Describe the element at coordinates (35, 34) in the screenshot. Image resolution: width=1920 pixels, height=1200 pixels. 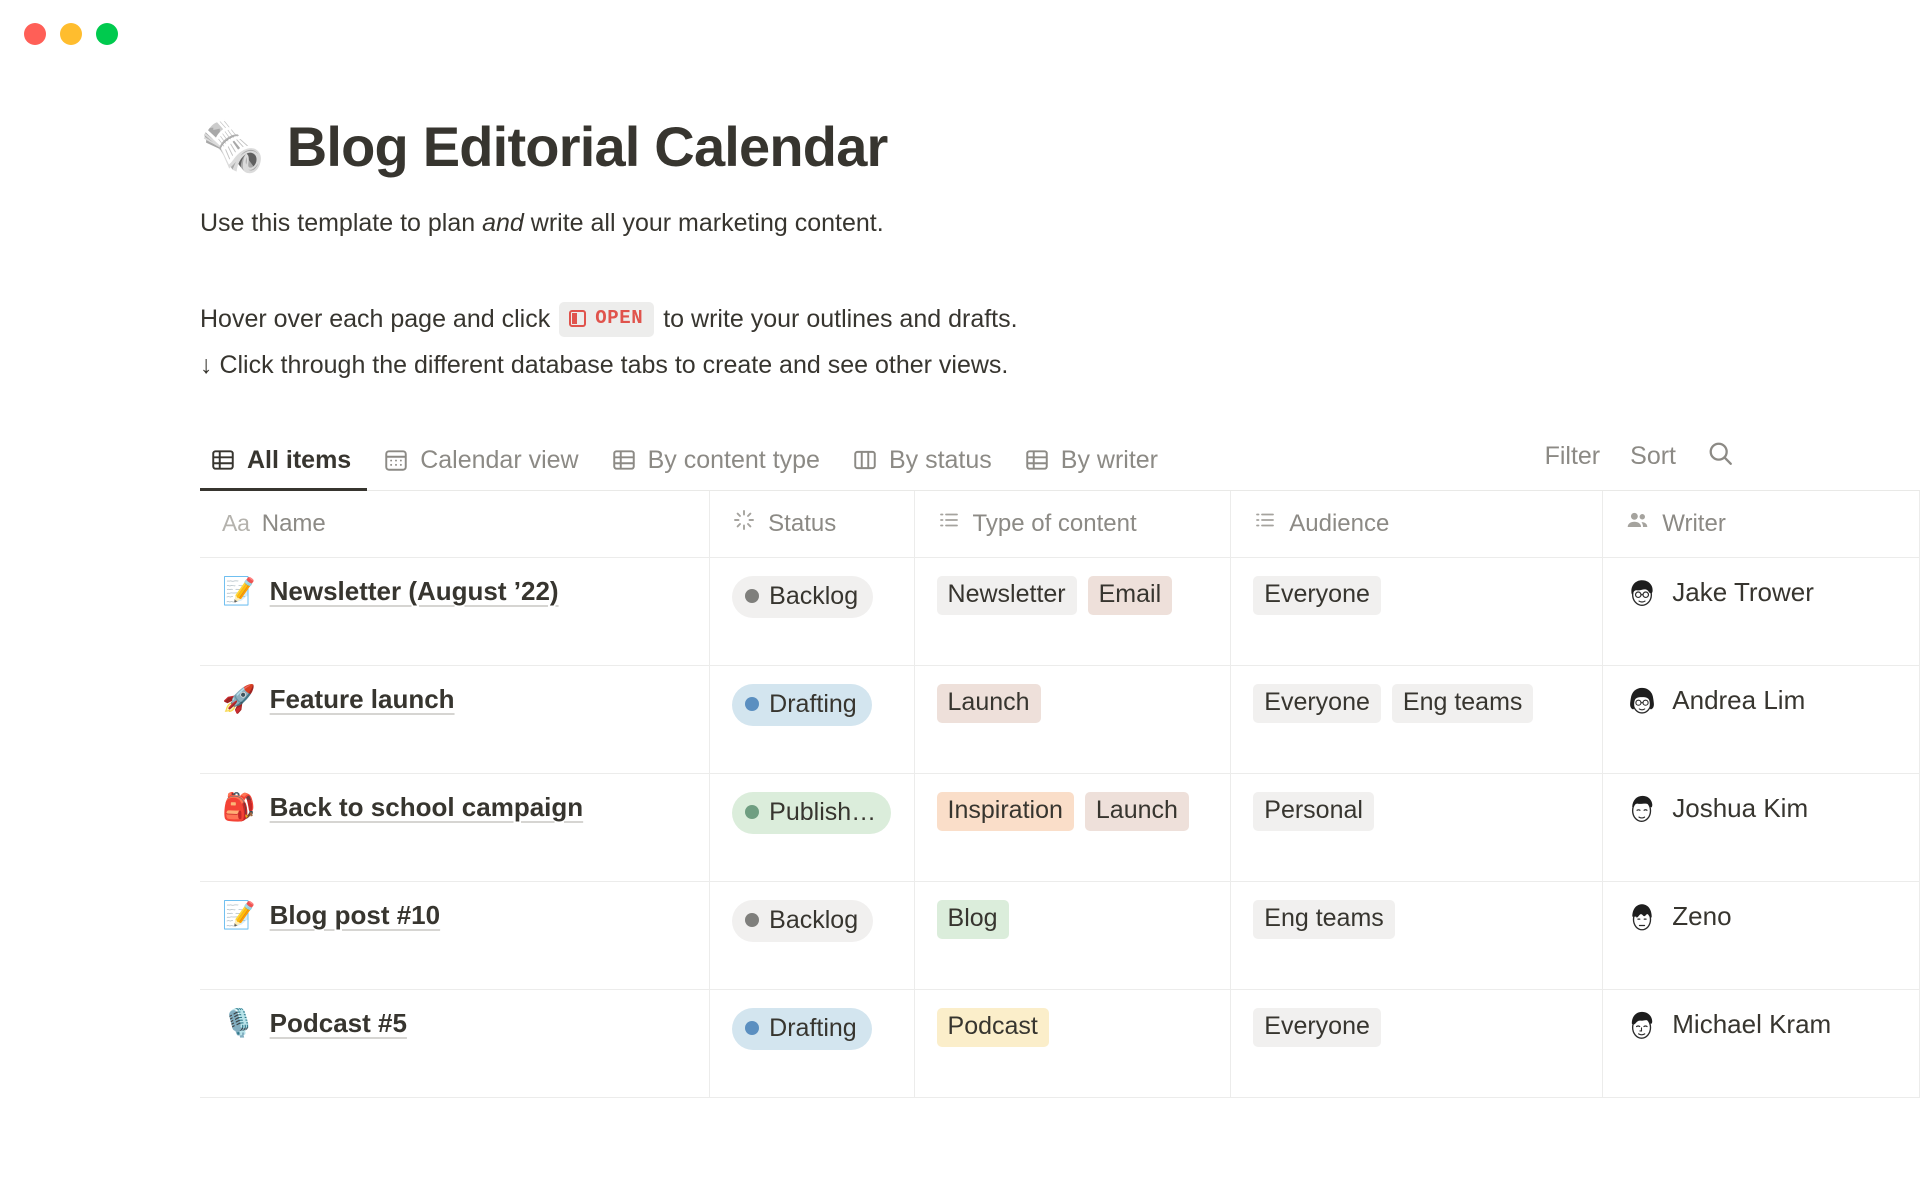
I see `window-close-button` at that location.